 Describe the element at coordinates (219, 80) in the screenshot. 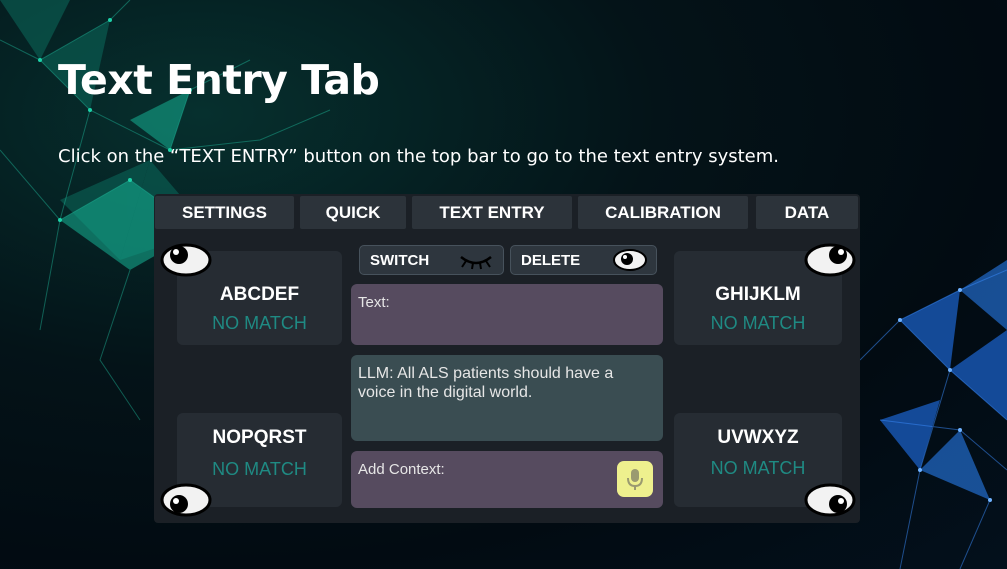

I see `slide-title: Text Entry Tab` at that location.